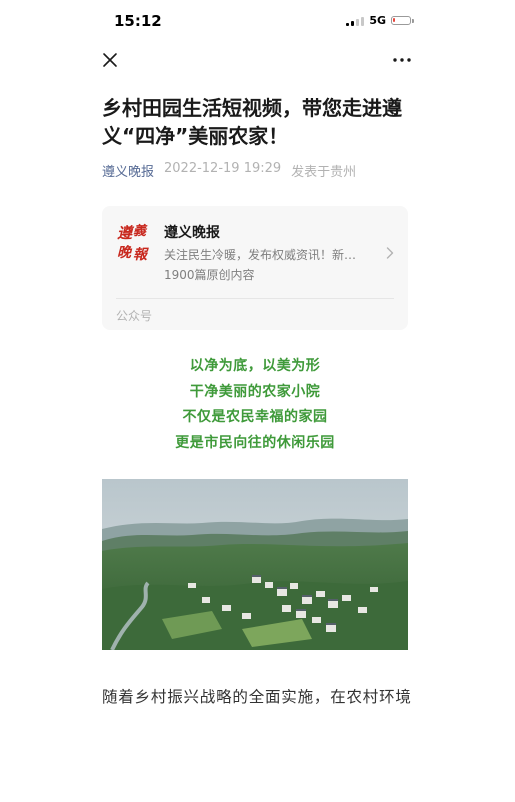  I want to click on account-logo: 遵 義 晚 報, so click(133, 242).